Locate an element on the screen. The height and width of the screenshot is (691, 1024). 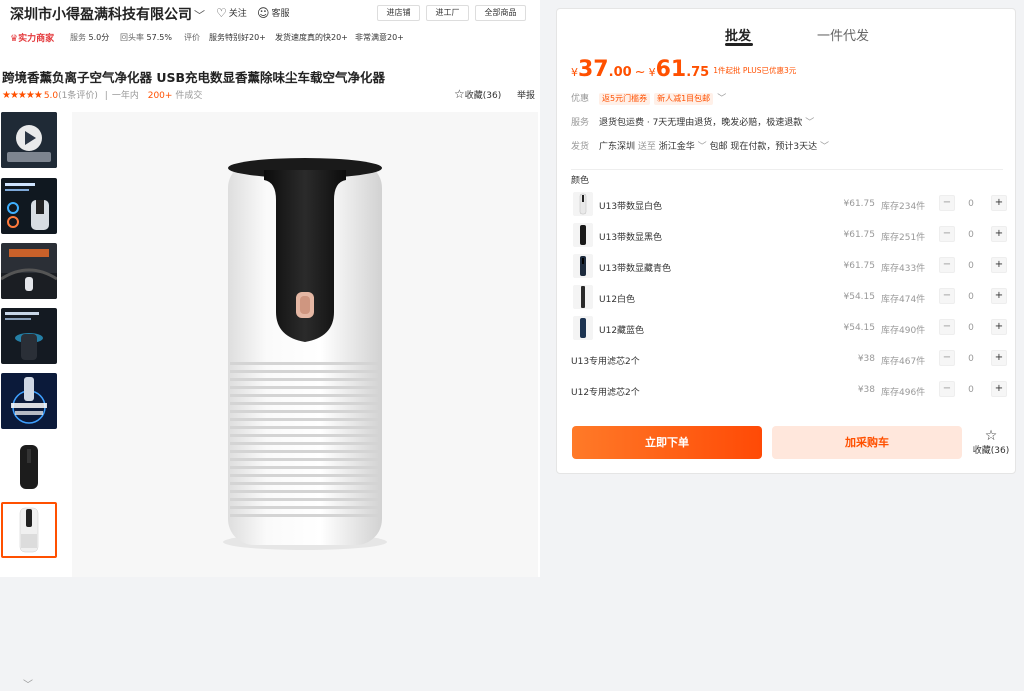
sku-price: ¥61.75 is located at coordinates (859, 266).